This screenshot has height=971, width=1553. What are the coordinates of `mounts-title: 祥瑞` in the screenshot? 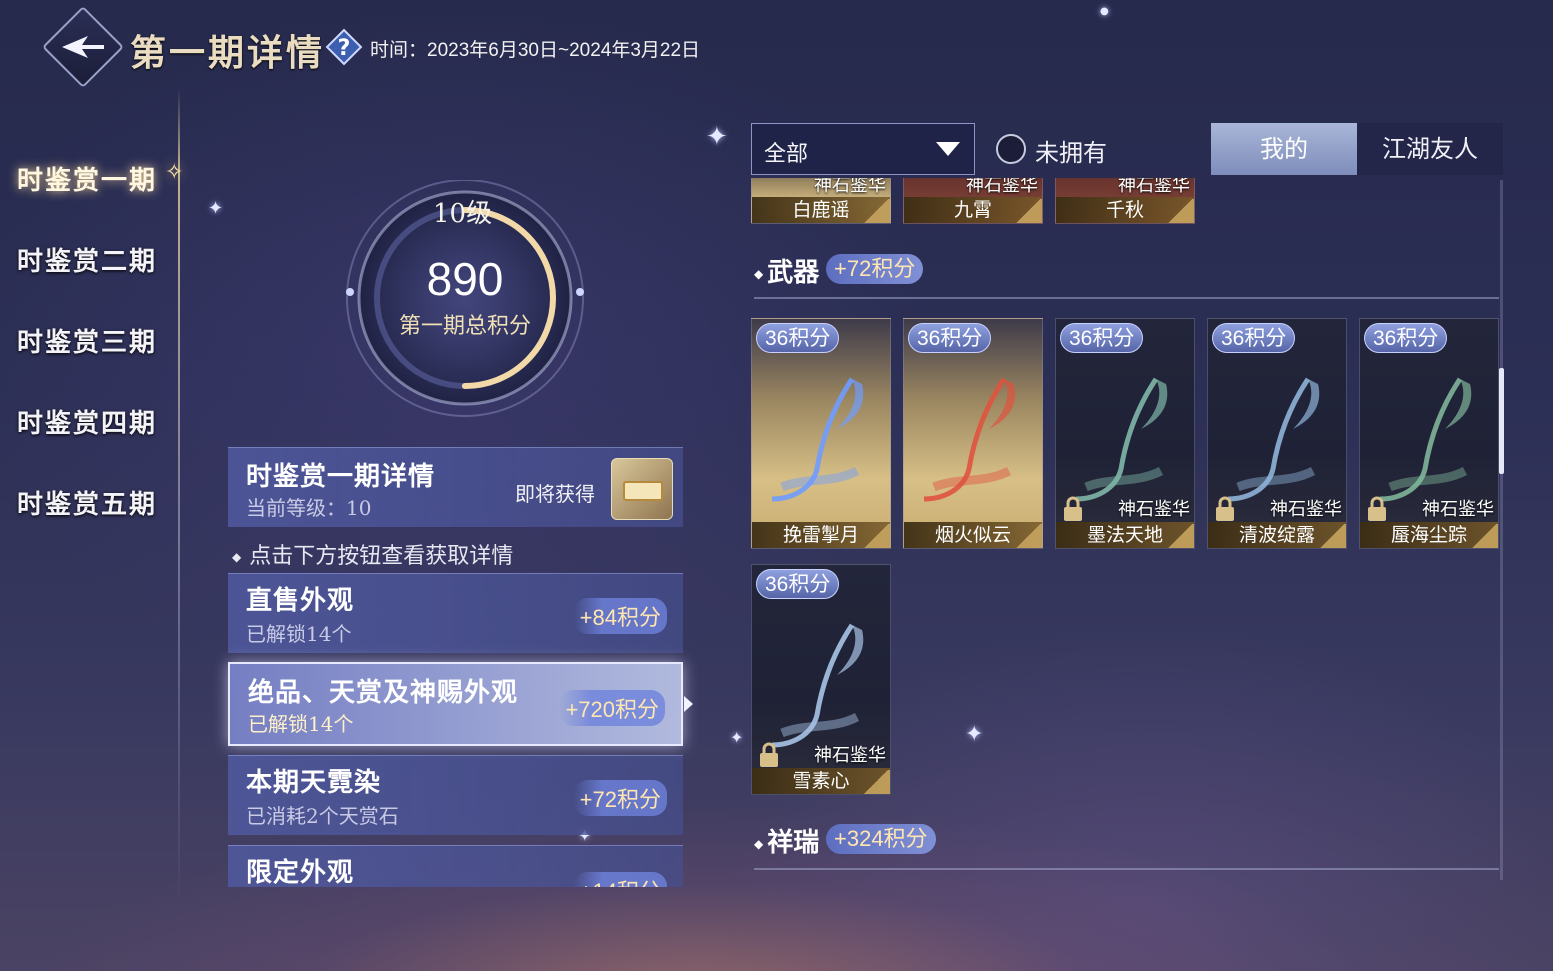 It's located at (793, 843).